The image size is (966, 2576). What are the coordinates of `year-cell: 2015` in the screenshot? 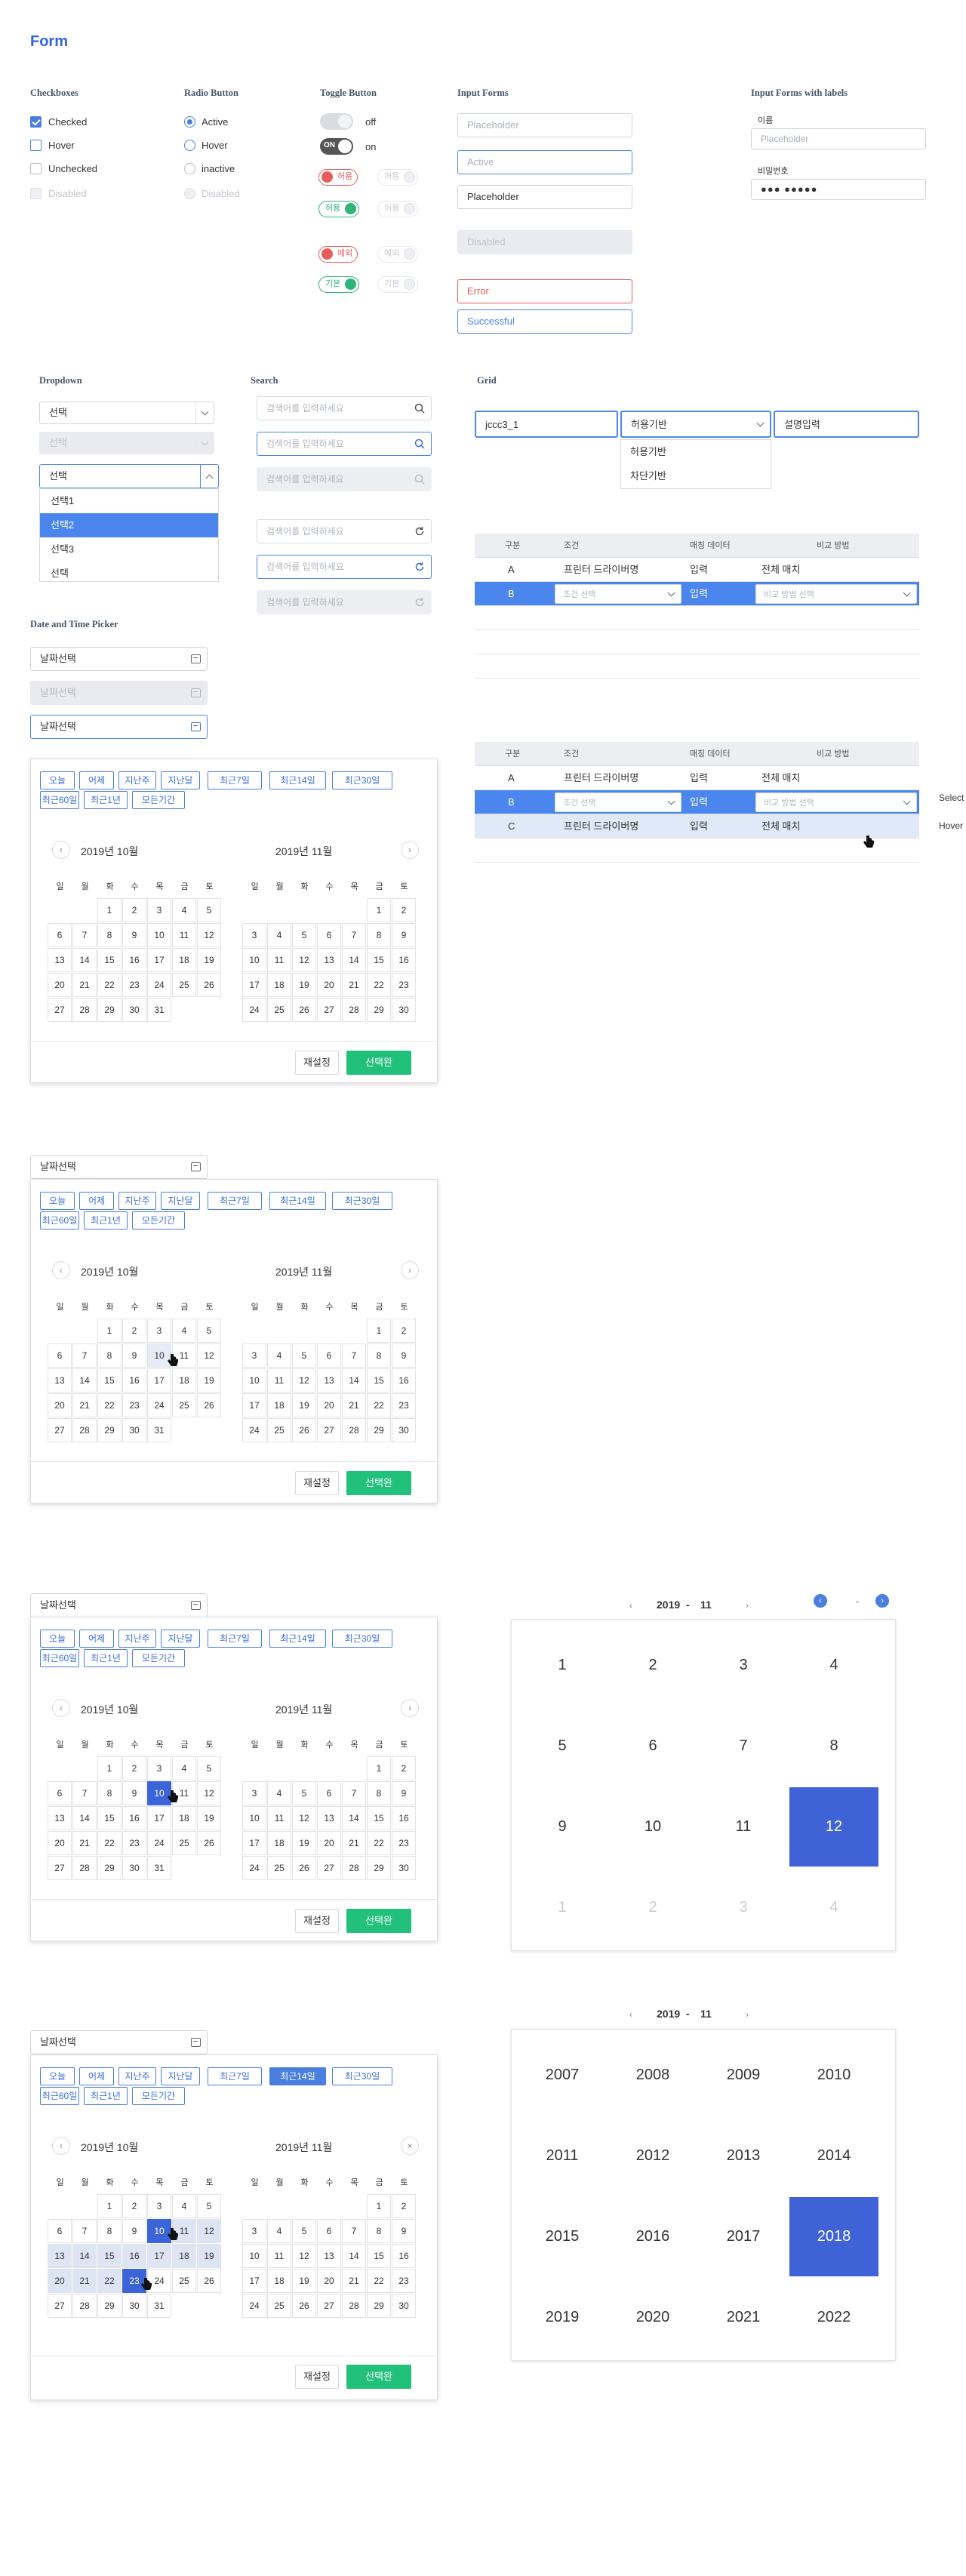 It's located at (562, 2236).